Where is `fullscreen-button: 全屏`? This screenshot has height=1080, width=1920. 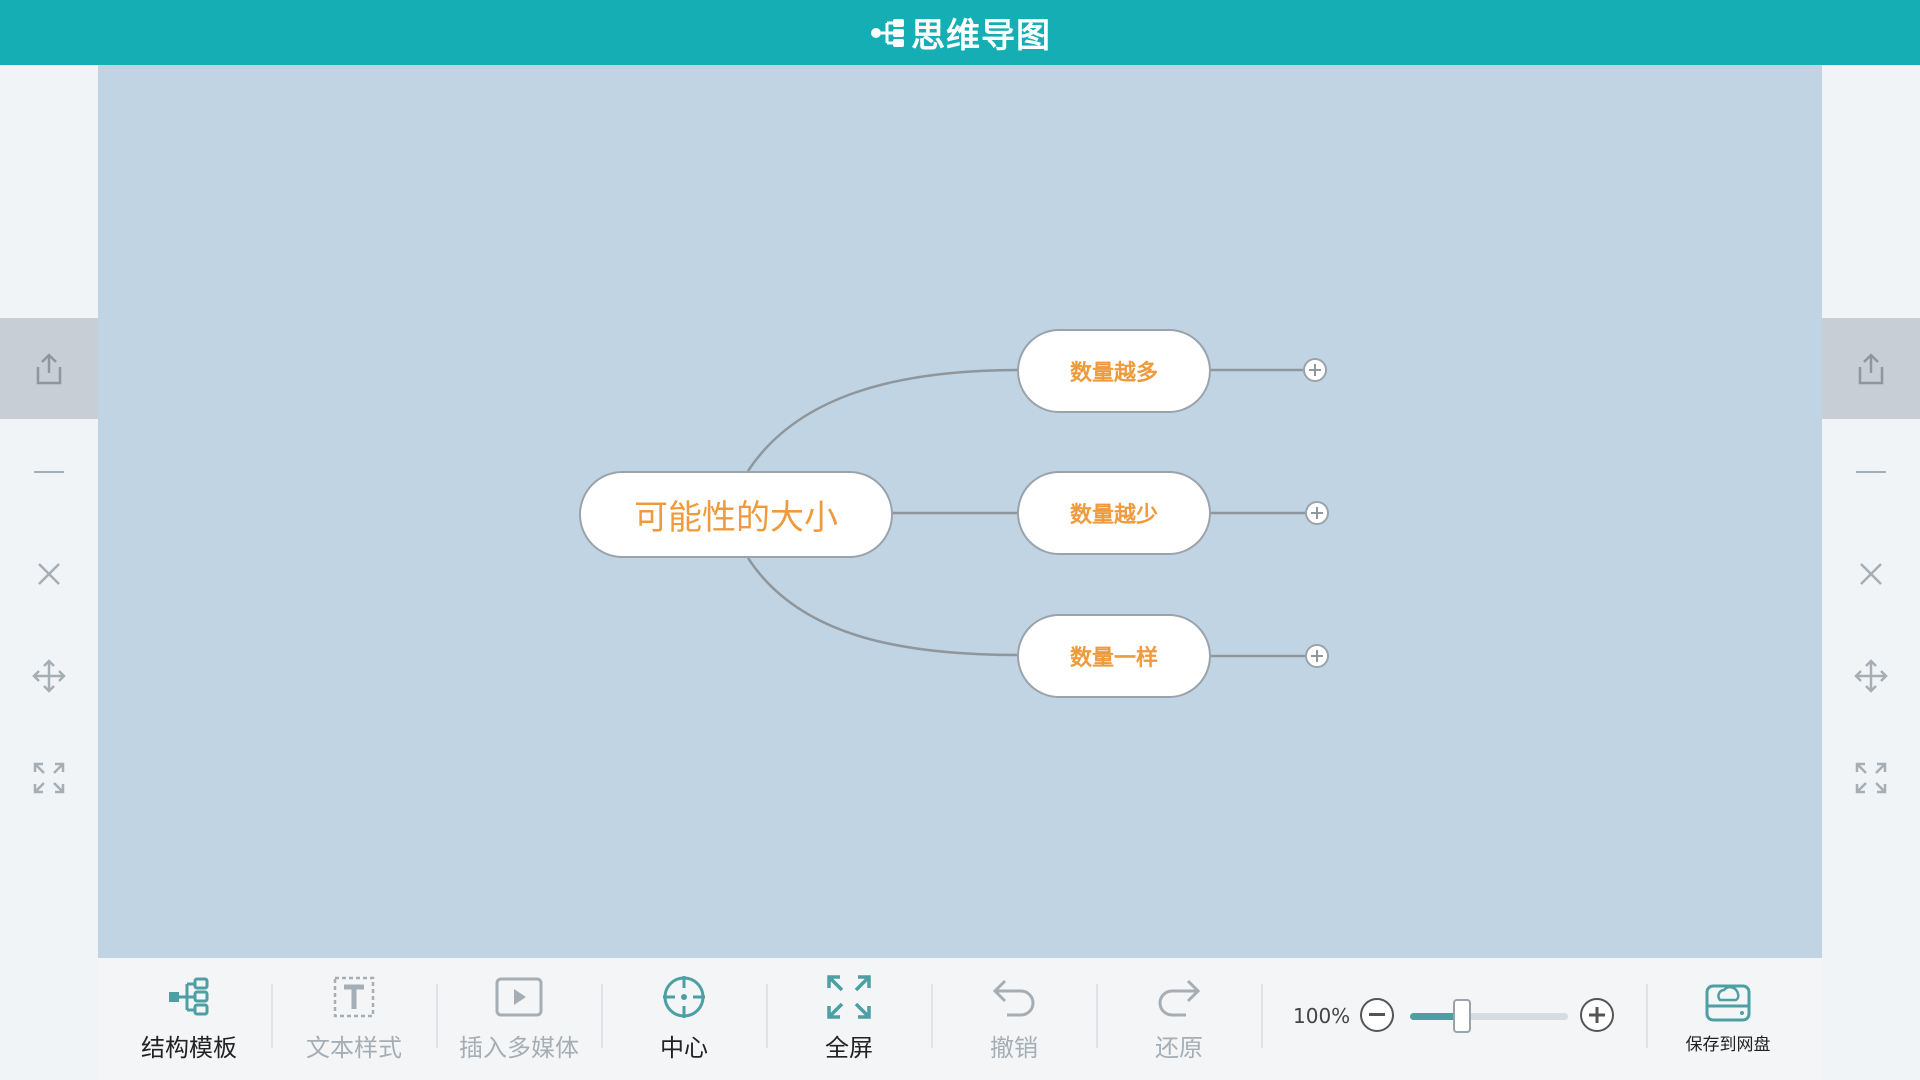 fullscreen-button: 全屏 is located at coordinates (849, 1020).